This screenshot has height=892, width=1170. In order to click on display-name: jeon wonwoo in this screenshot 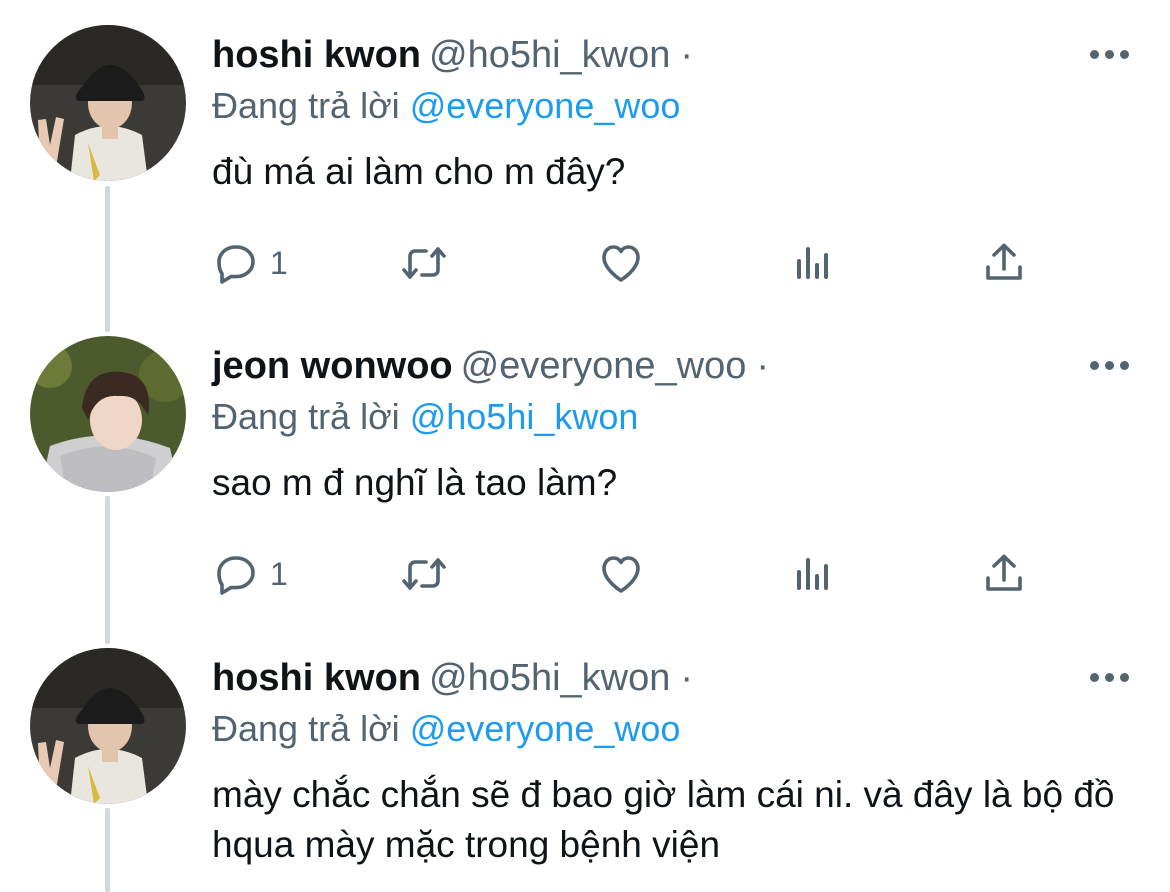, I will do `click(332, 366)`.